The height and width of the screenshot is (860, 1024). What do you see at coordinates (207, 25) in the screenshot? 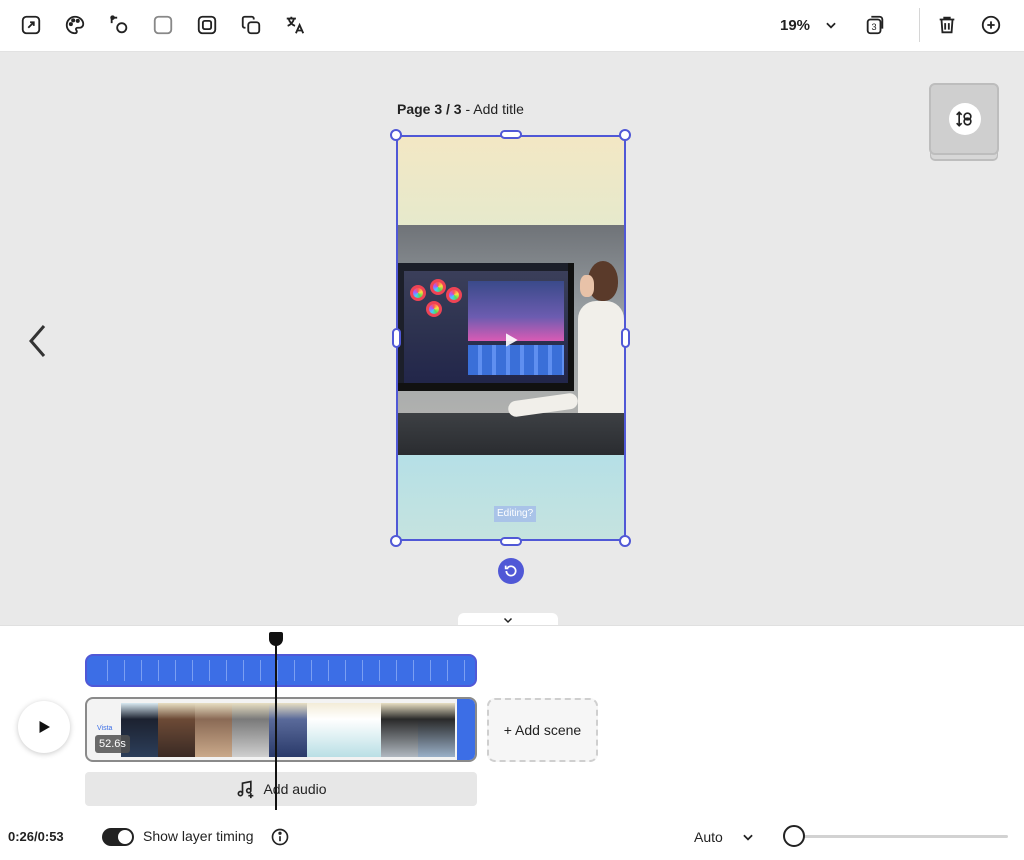
I see `frame-icon` at bounding box center [207, 25].